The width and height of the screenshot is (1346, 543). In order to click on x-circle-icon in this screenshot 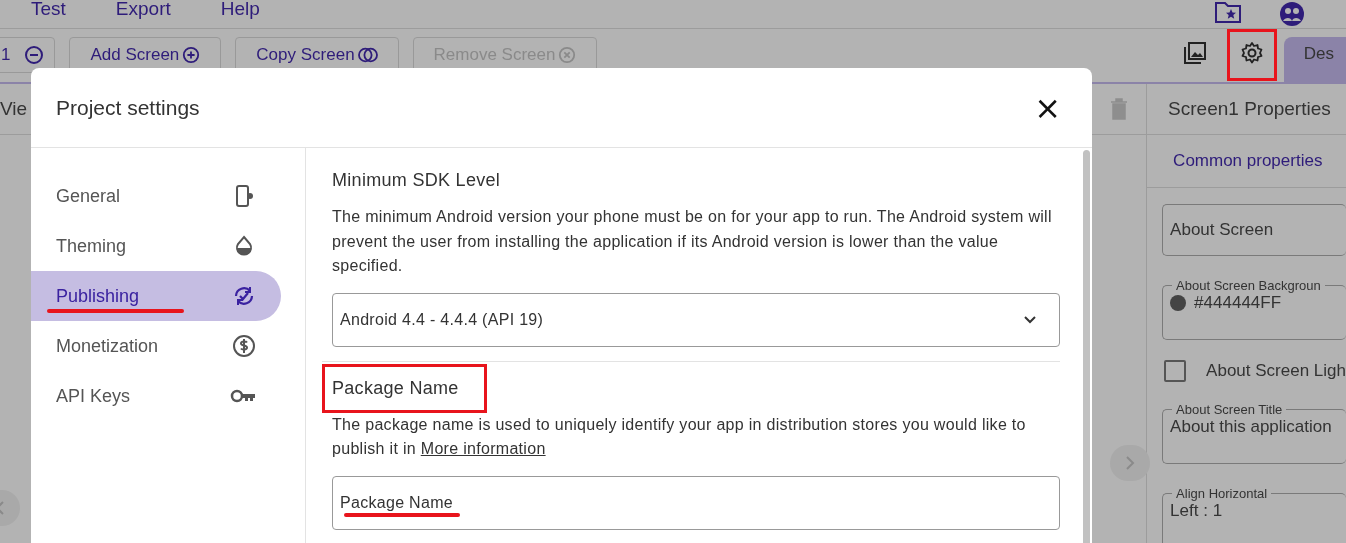, I will do `click(567, 55)`.